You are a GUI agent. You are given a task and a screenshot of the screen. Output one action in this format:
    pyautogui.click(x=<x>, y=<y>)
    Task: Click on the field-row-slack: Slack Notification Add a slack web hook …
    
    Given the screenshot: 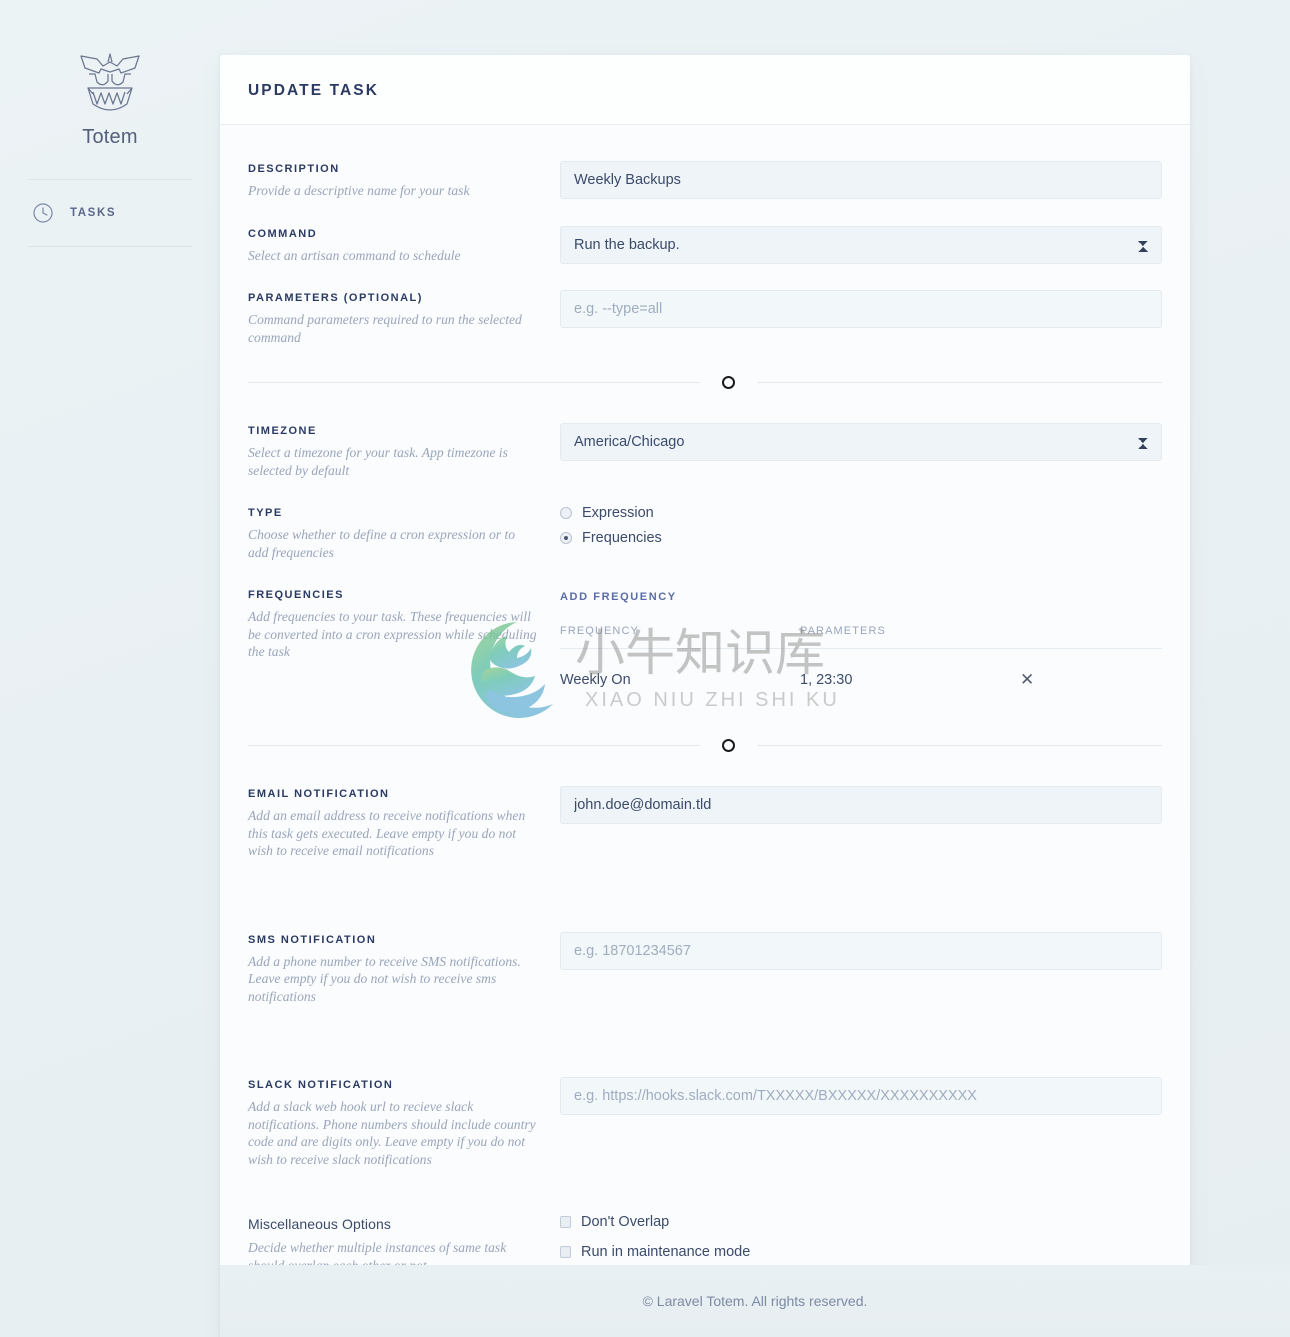 What is the action you would take?
    pyautogui.click(x=705, y=1122)
    